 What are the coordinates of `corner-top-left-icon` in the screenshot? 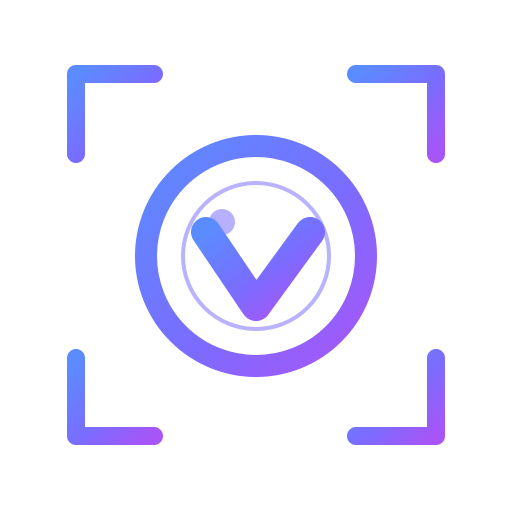 It's located at (115, 114).